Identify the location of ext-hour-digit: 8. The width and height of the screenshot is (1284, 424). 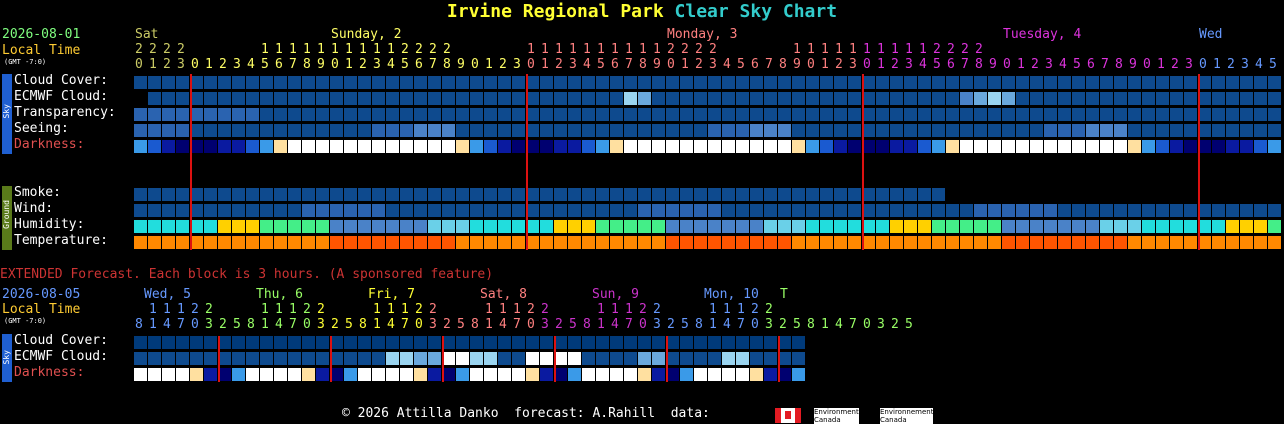
(139, 324).